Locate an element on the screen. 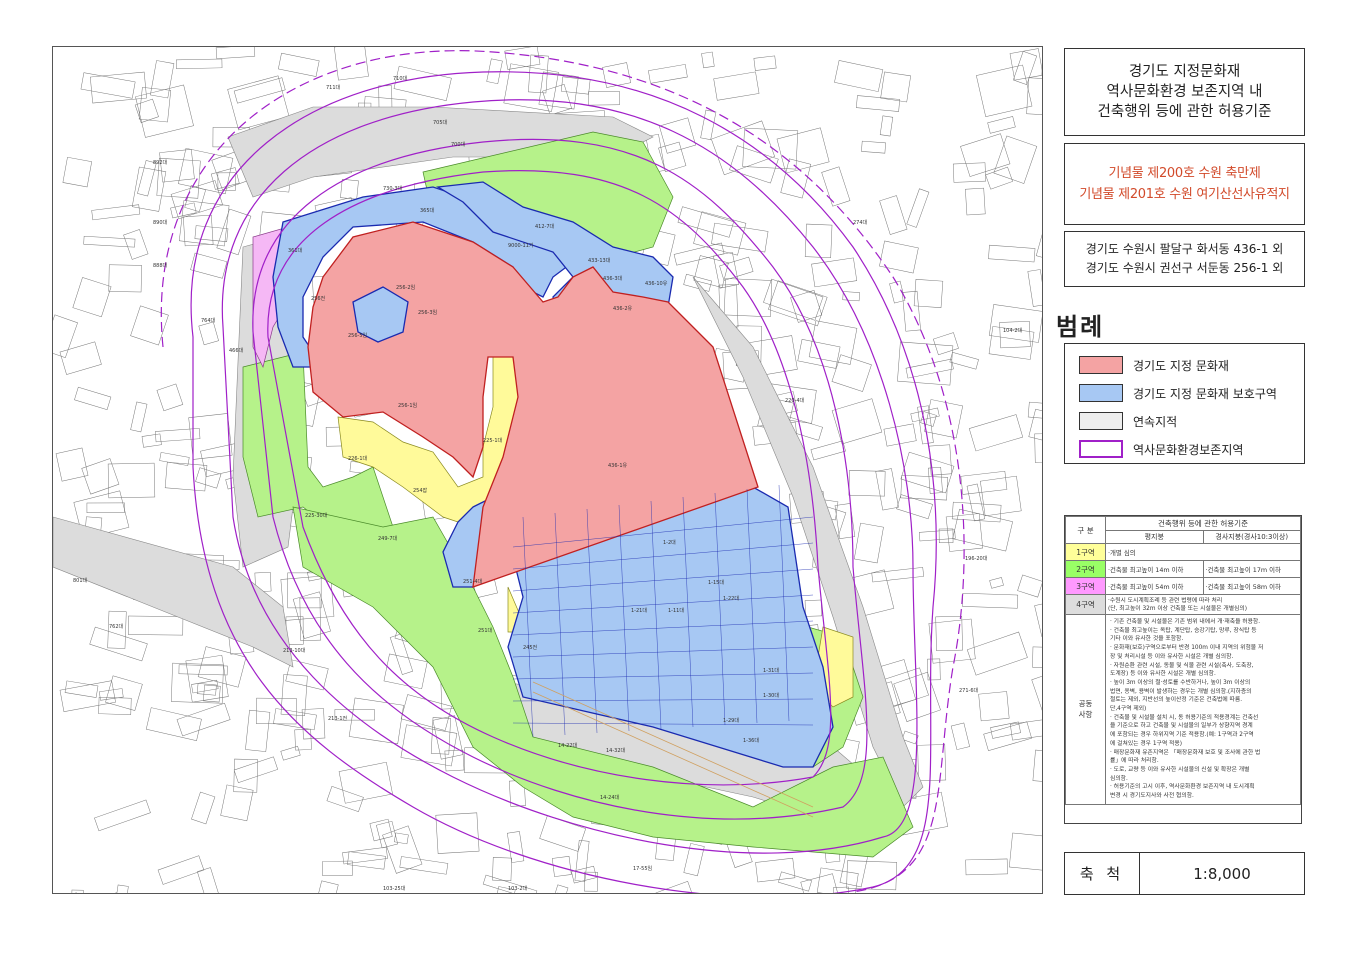 This screenshot has height=957, width=1353. zone-4-label: 4구역 is located at coordinates (1085, 604).